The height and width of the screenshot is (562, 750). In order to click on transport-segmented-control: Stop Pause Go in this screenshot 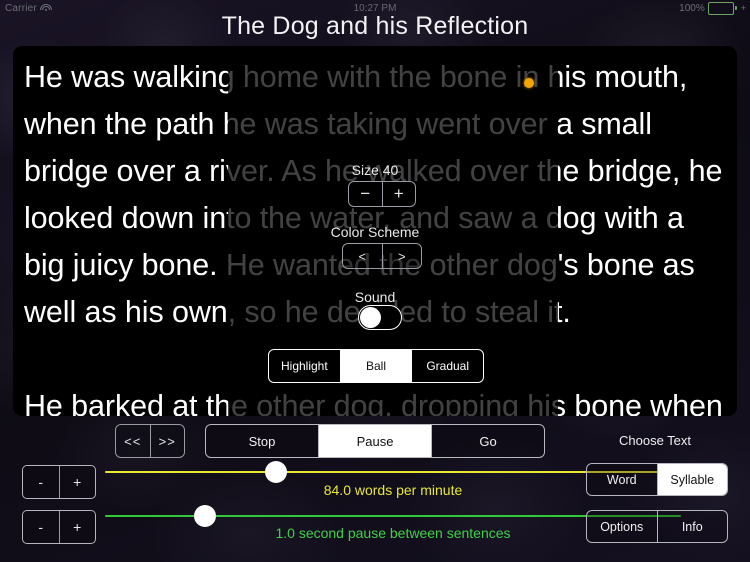, I will do `click(375, 441)`.